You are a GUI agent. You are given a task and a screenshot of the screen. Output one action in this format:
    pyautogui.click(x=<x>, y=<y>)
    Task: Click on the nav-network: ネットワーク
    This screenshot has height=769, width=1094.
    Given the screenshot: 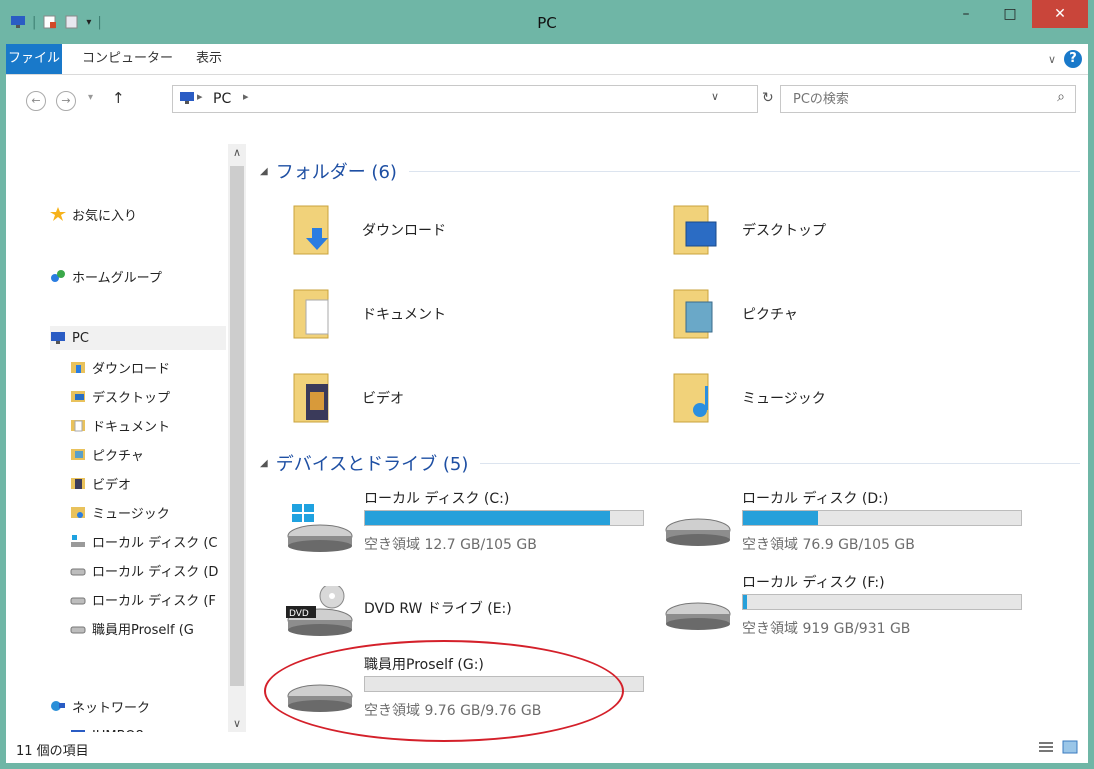 What is the action you would take?
    pyautogui.click(x=100, y=706)
    